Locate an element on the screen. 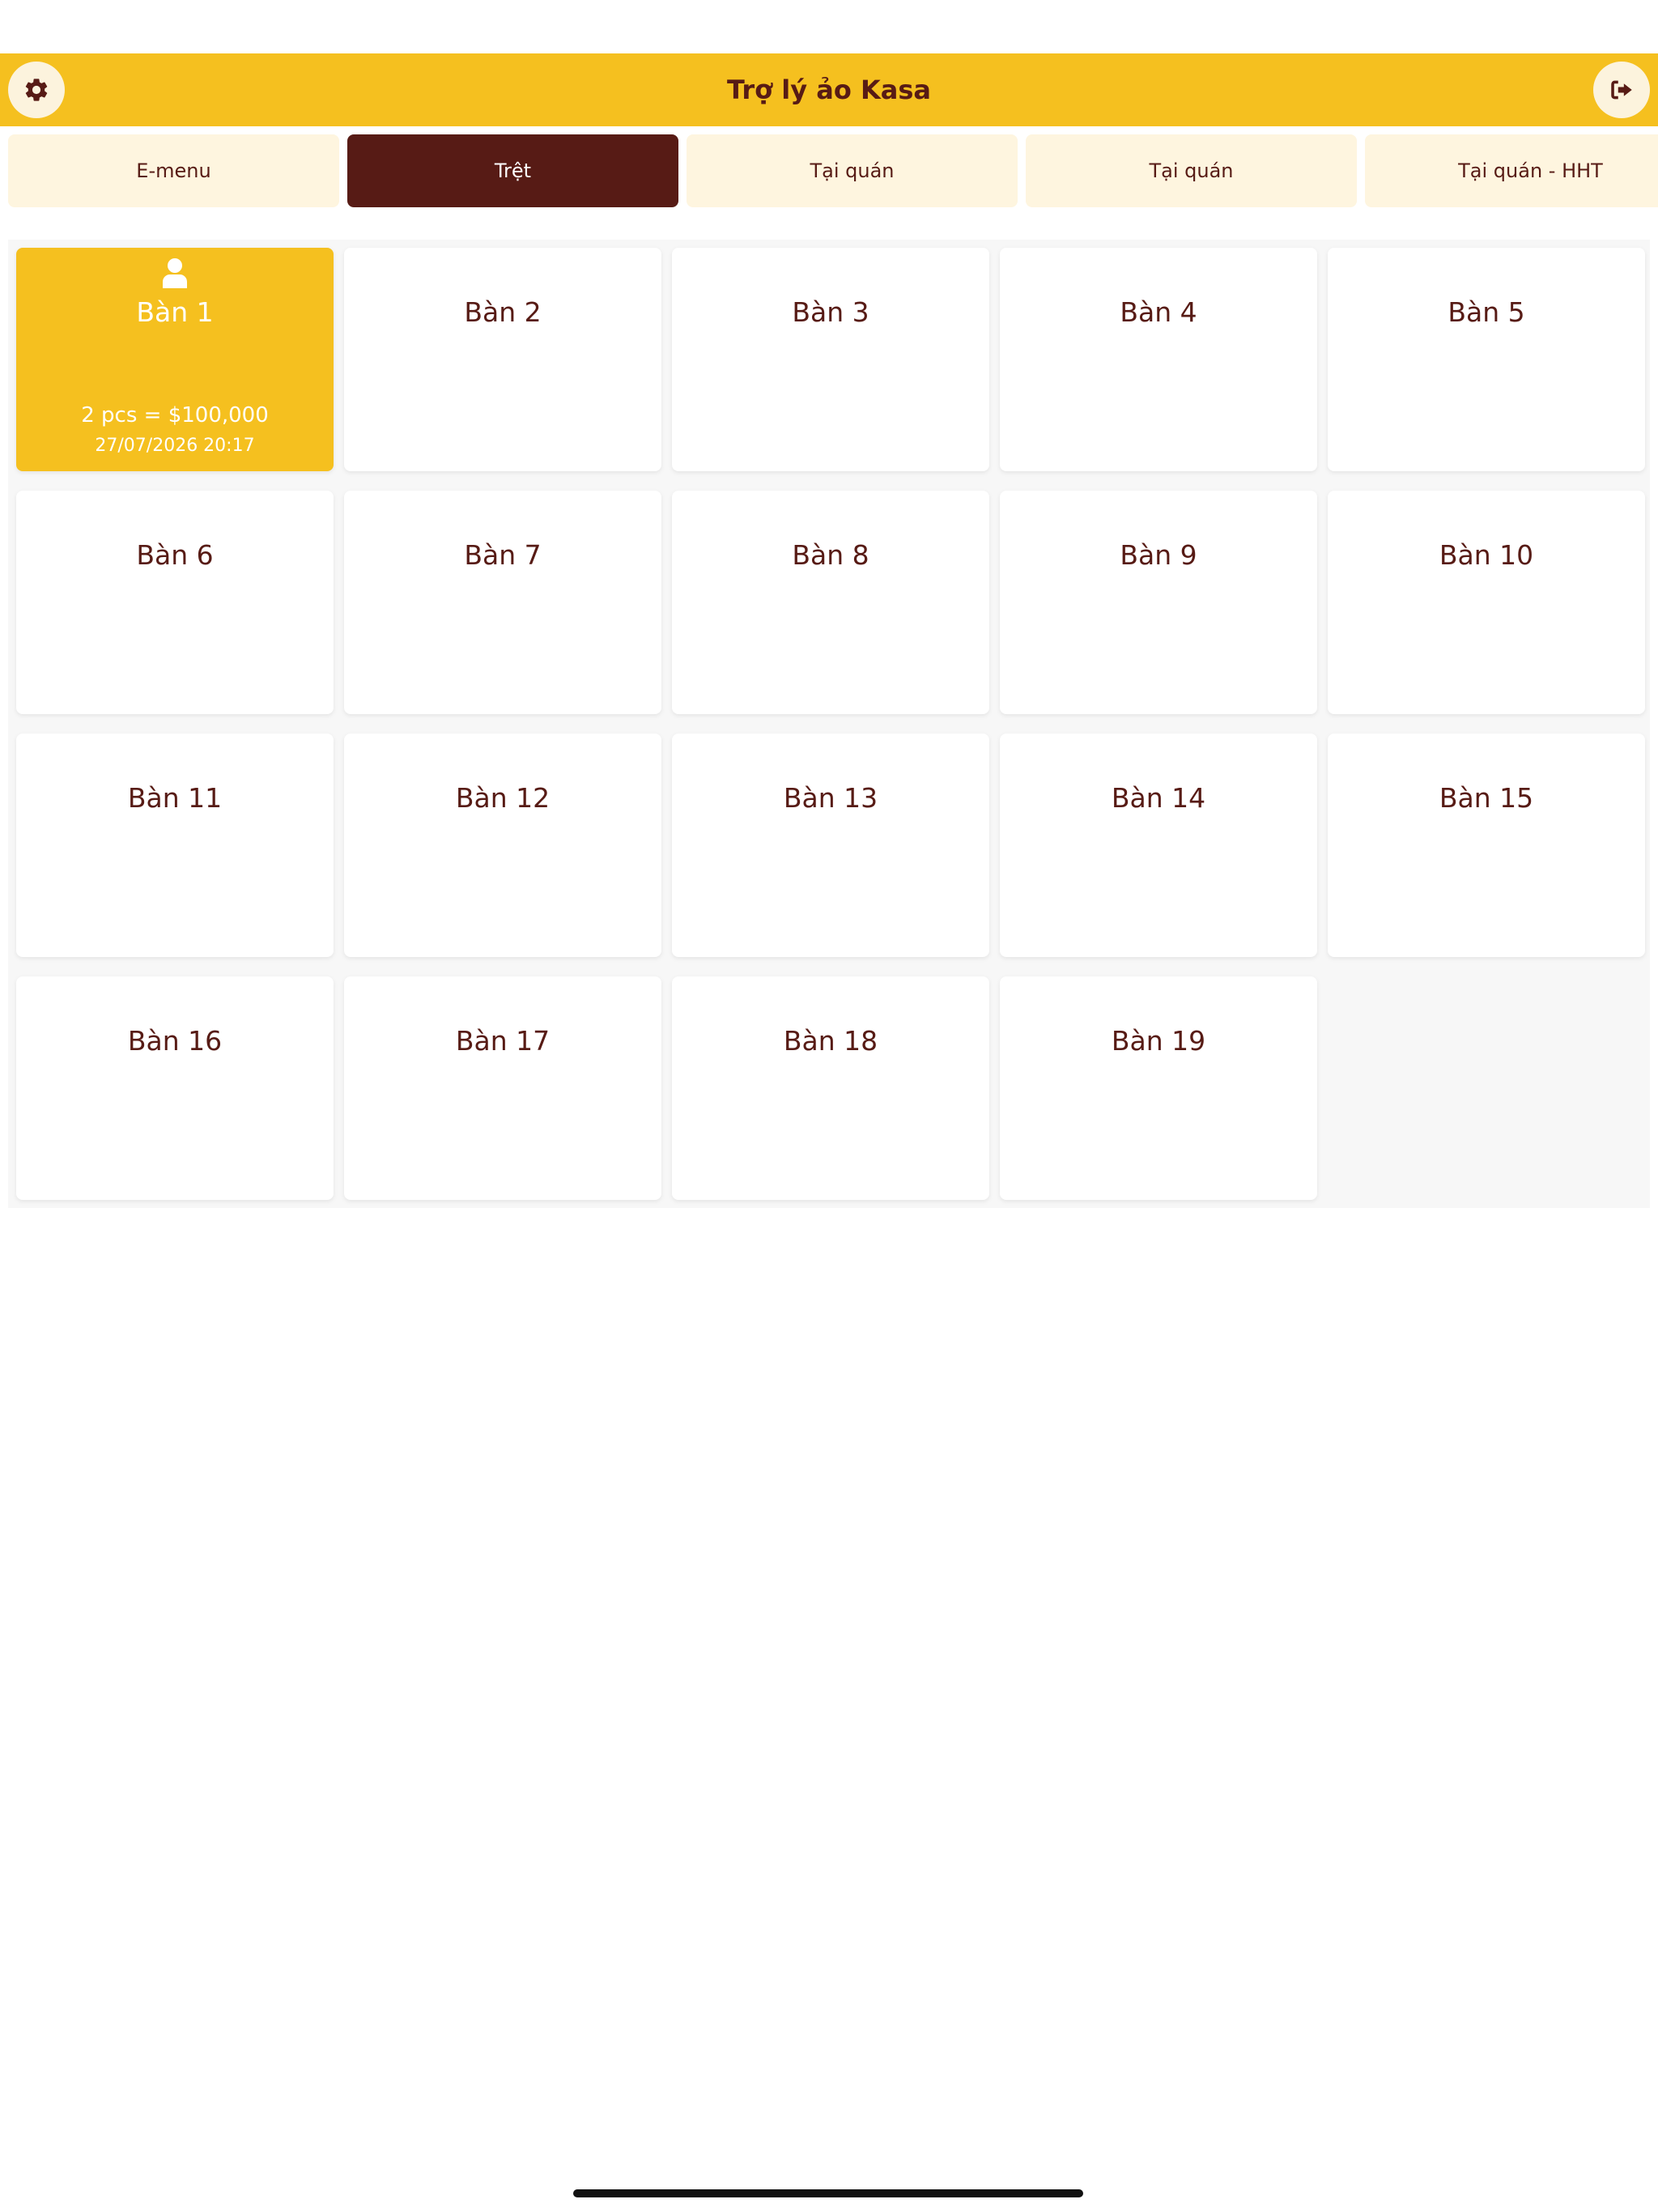 This screenshot has height=2212, width=1658. sign-out-icon is located at coordinates (1621, 90).